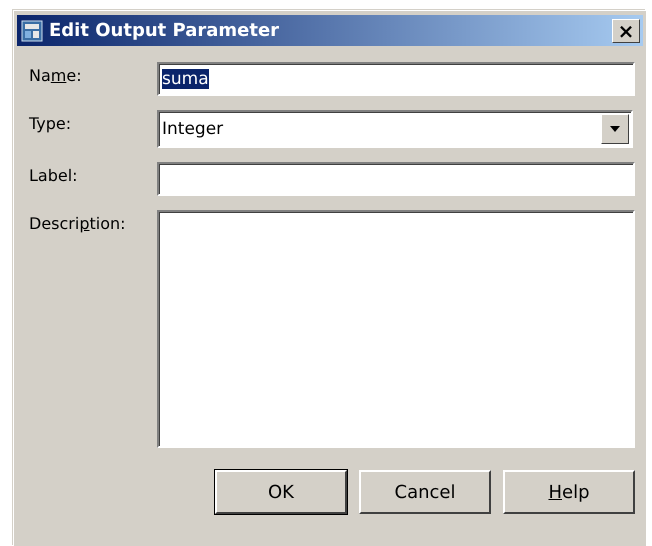 This screenshot has height=546, width=652. Describe the element at coordinates (569, 492) in the screenshot. I see `dialog-button: Help` at that location.